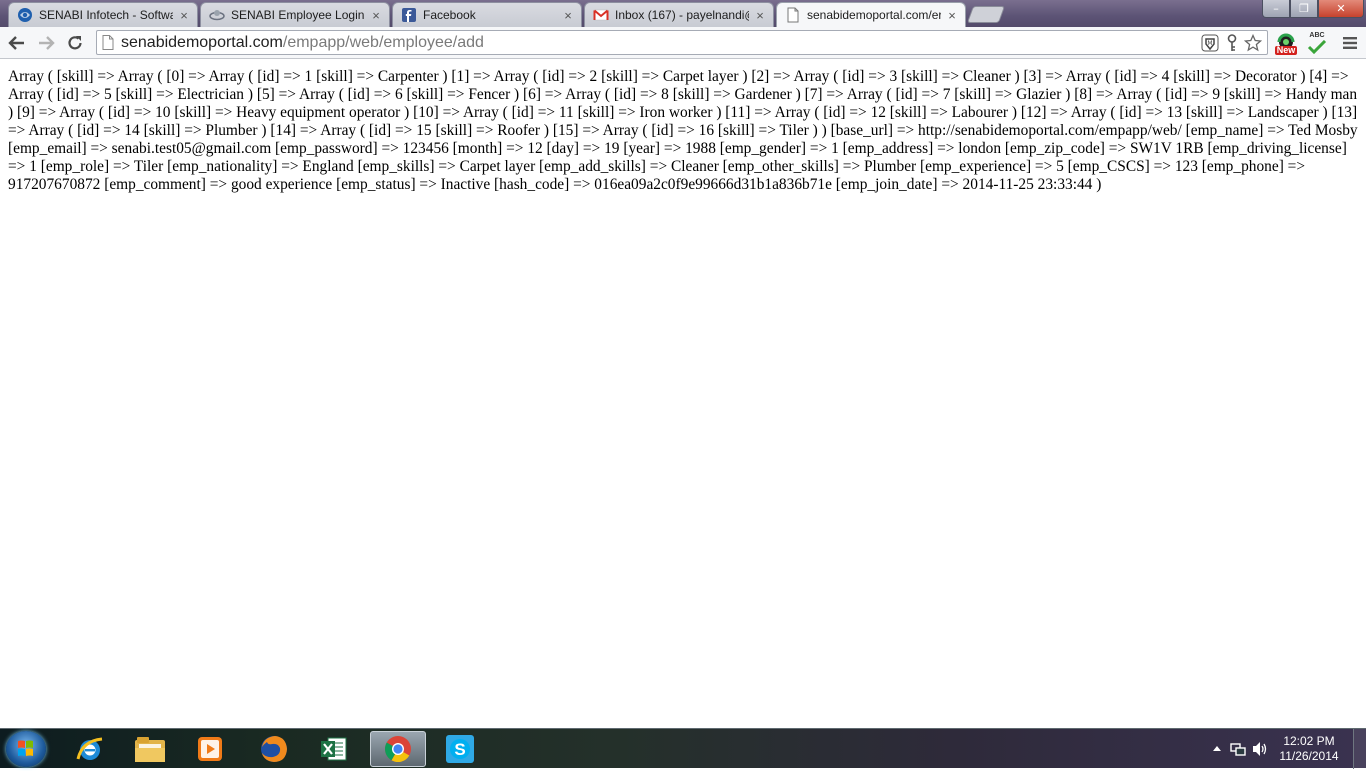 Image resolution: width=1366 pixels, height=771 pixels. I want to click on reload-icon, so click(75, 43).